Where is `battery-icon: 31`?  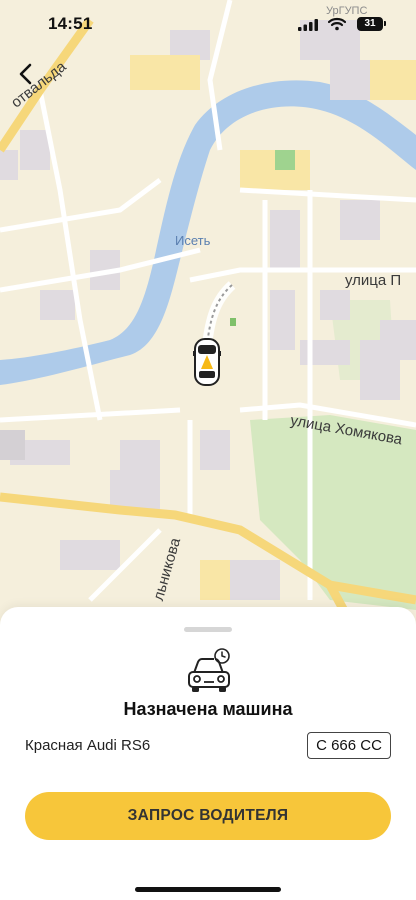 battery-icon: 31 is located at coordinates (370, 24).